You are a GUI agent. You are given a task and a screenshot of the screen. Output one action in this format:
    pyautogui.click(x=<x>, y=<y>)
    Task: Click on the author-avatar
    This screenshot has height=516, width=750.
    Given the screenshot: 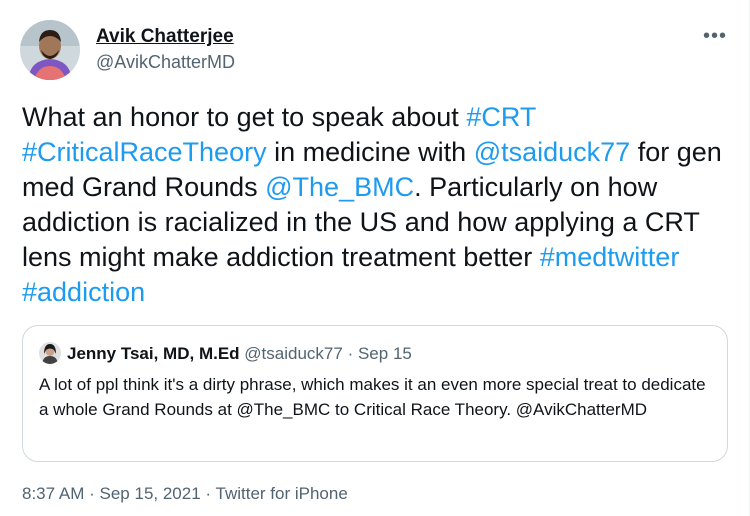 What is the action you would take?
    pyautogui.click(x=50, y=50)
    